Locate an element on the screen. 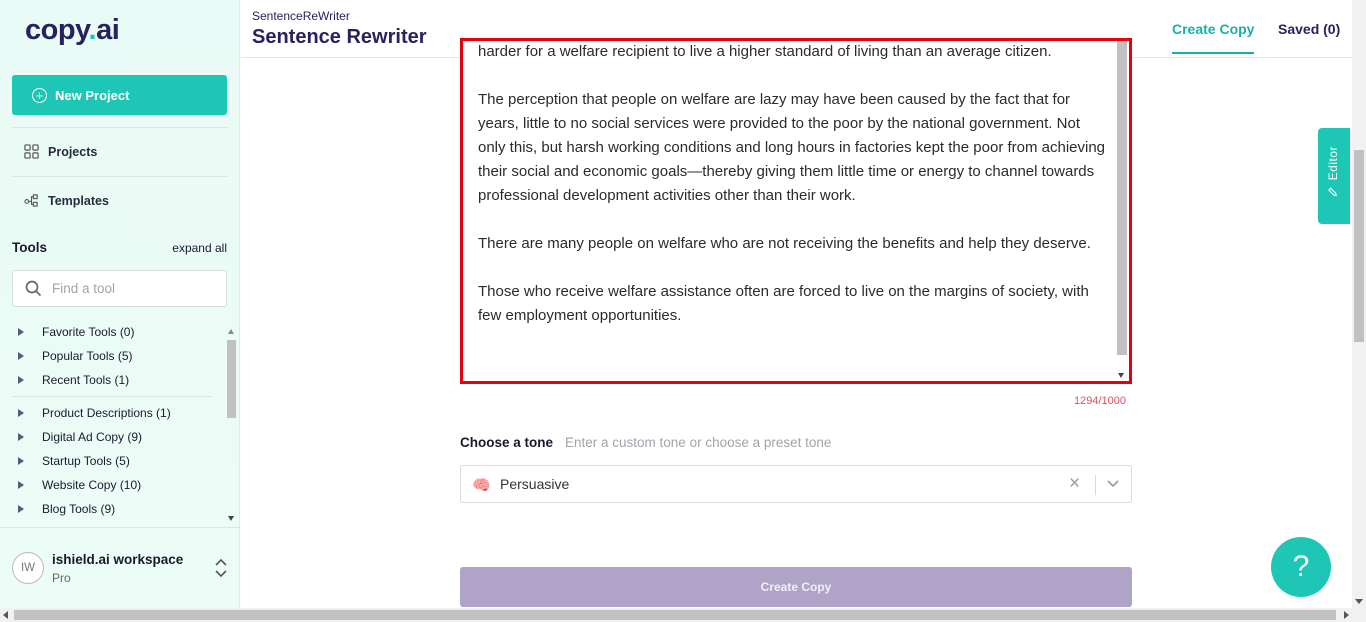  new-project-button: + New Project is located at coordinates (119, 95).